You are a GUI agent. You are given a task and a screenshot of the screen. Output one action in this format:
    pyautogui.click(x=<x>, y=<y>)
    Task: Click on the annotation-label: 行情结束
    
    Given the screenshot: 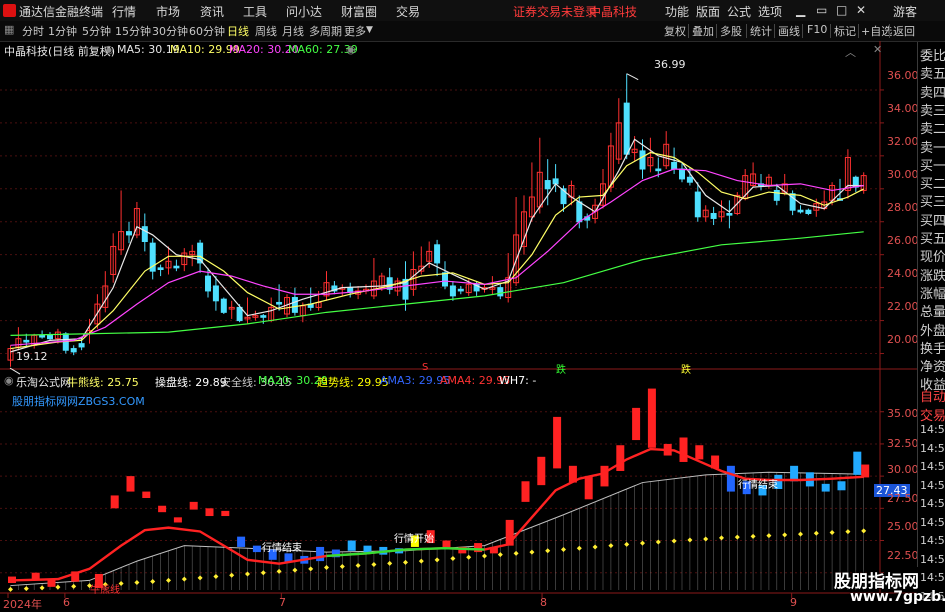 What is the action you would take?
    pyautogui.click(x=282, y=548)
    